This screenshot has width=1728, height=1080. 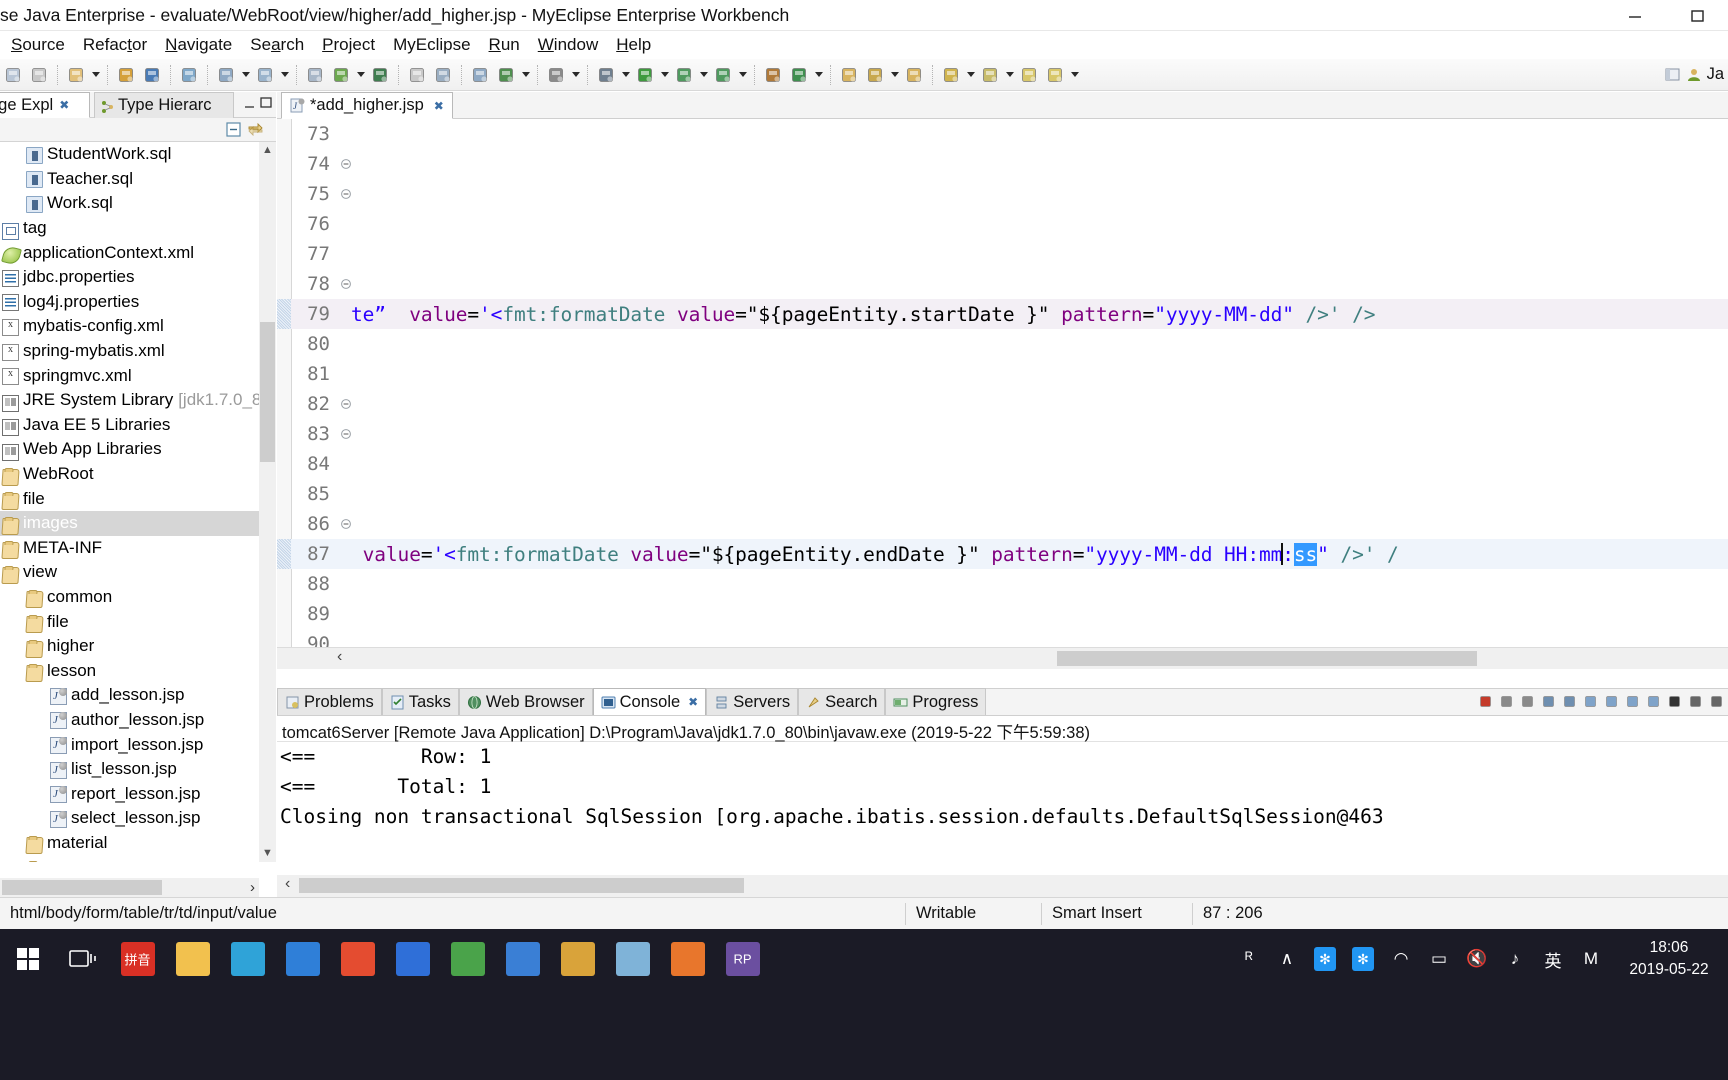 What do you see at coordinates (198, 45) in the screenshot?
I see `menu-navigate: Navigate` at bounding box center [198, 45].